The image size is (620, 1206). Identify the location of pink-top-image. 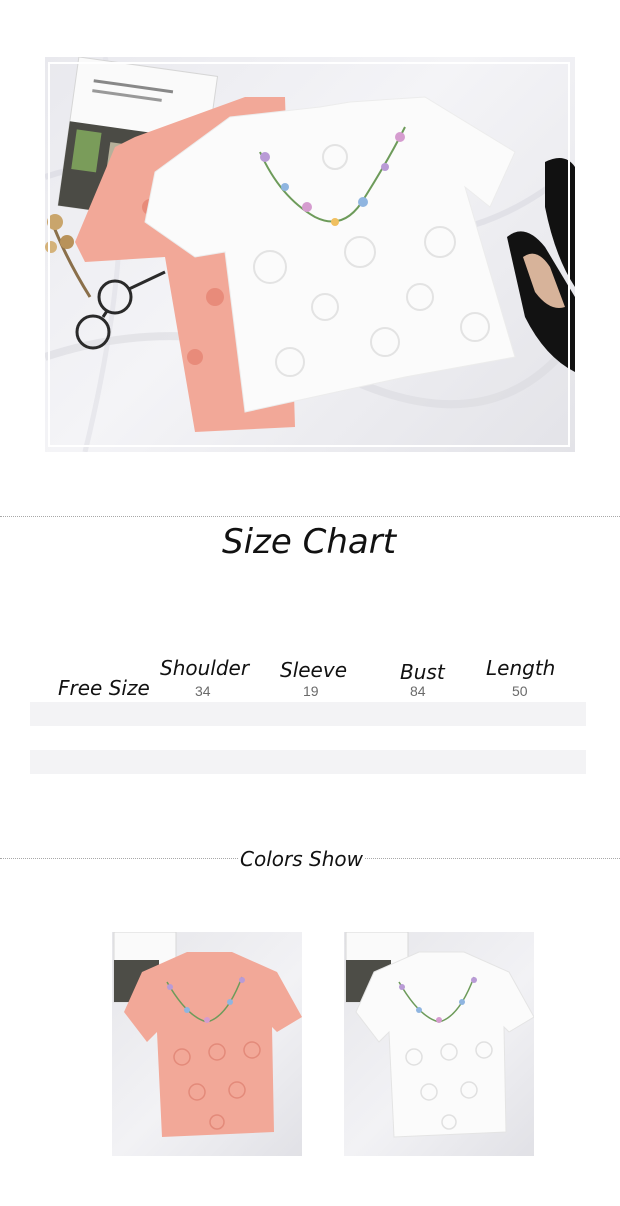
(207, 1034).